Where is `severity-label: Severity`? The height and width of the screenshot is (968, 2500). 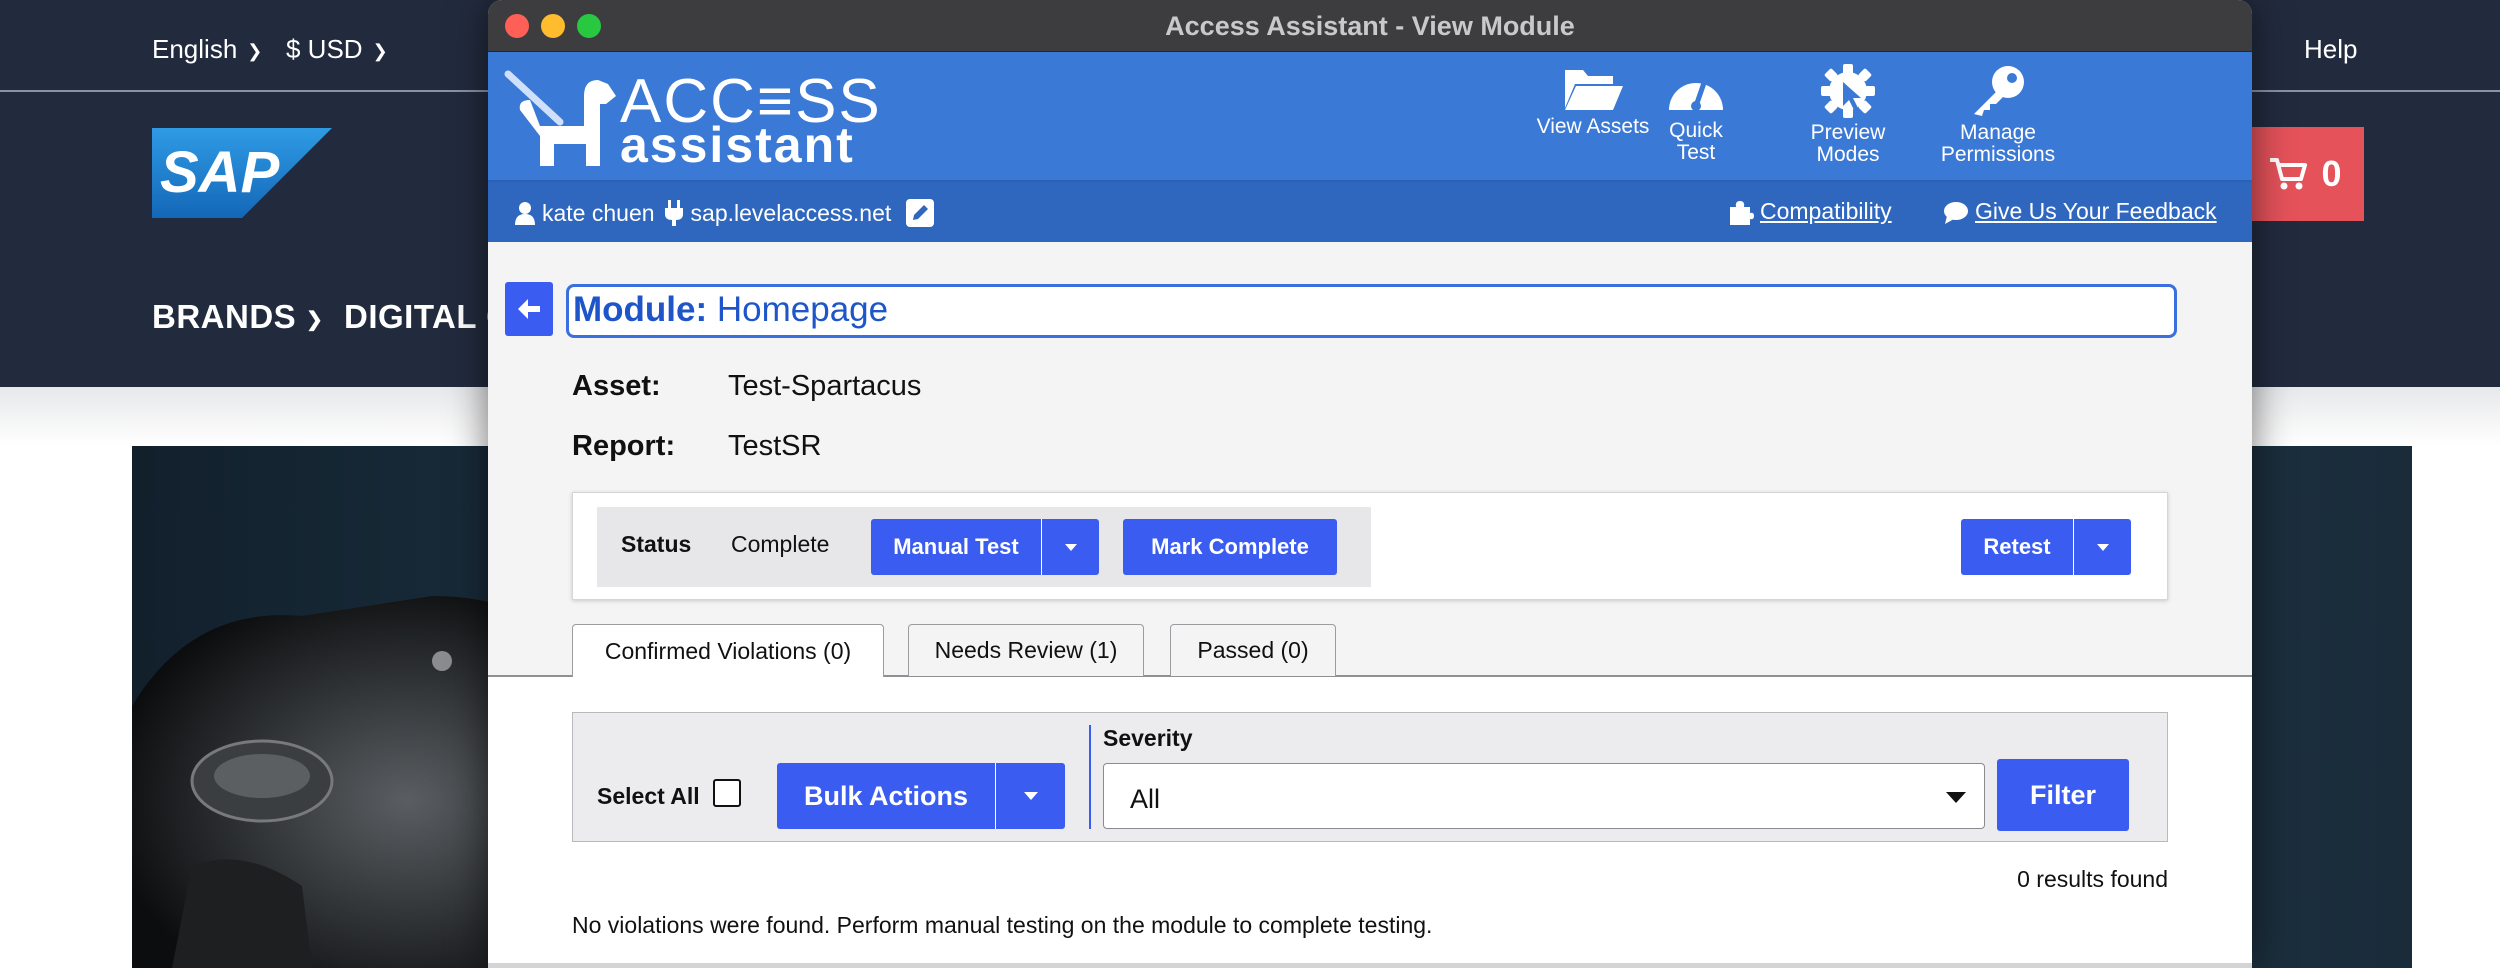 severity-label: Severity is located at coordinates (1148, 738).